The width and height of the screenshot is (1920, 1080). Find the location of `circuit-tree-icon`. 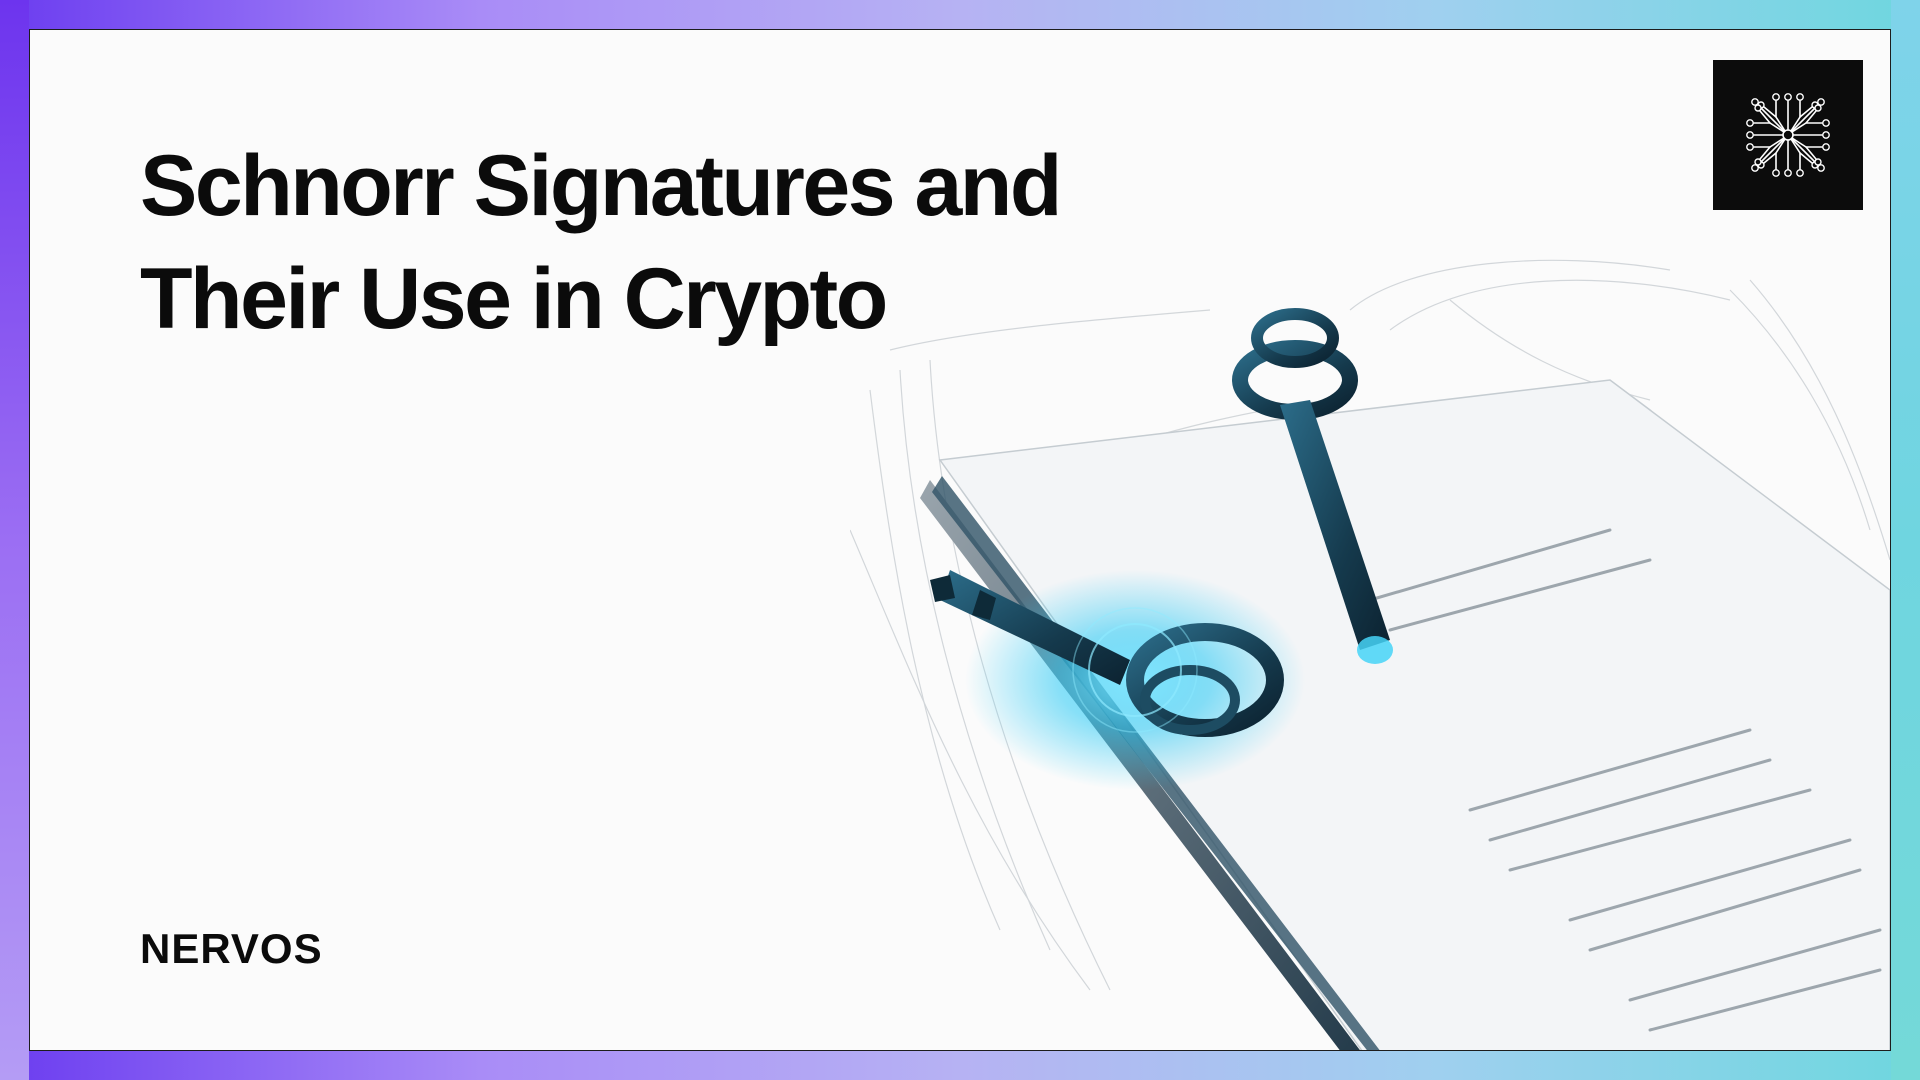

circuit-tree-icon is located at coordinates (1788, 135).